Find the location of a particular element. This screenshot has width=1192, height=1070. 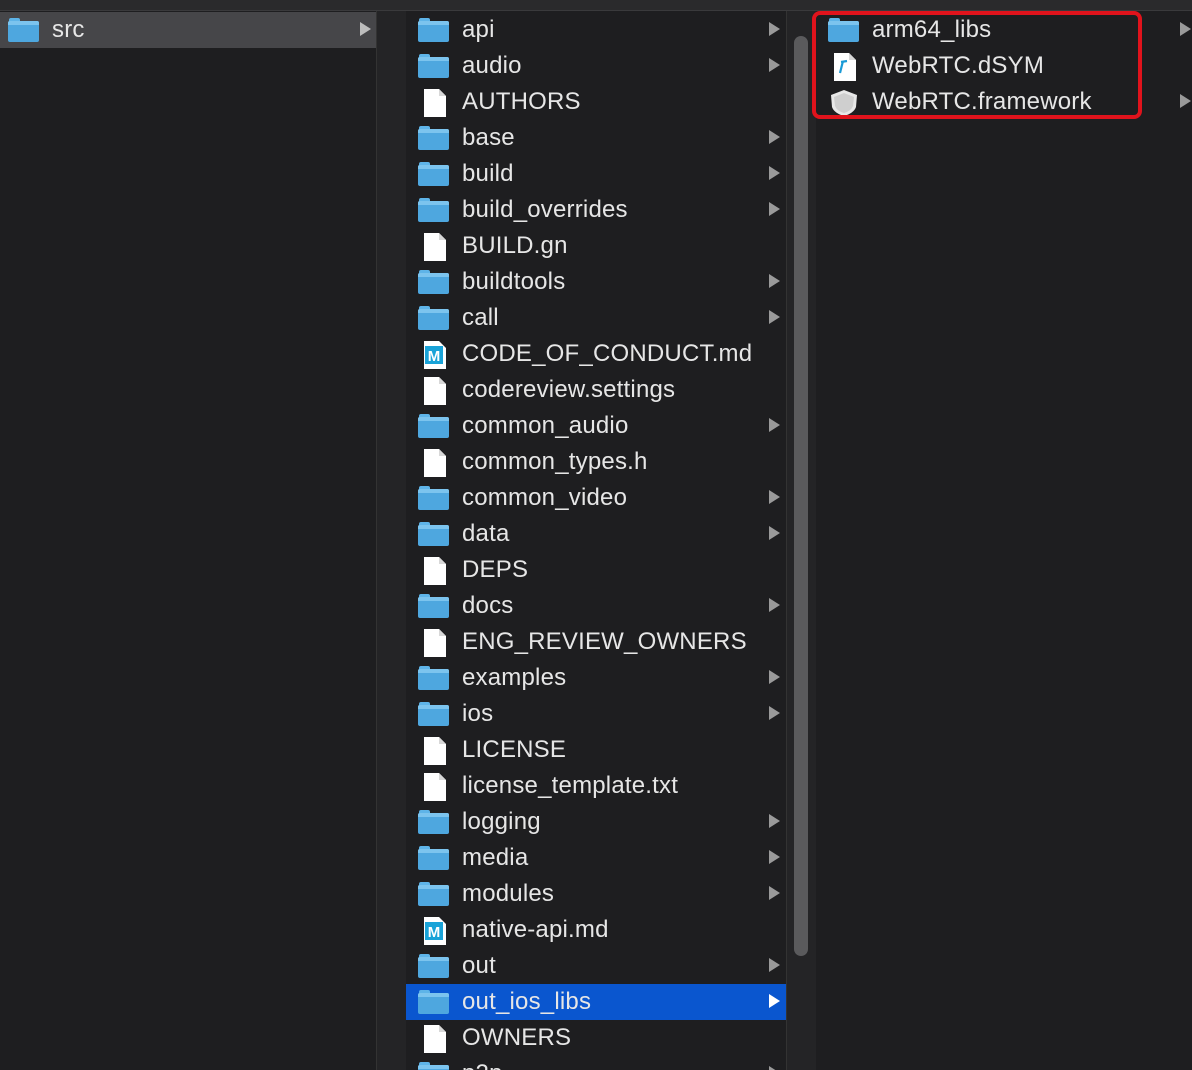

folder-row: api is located at coordinates (596, 30).